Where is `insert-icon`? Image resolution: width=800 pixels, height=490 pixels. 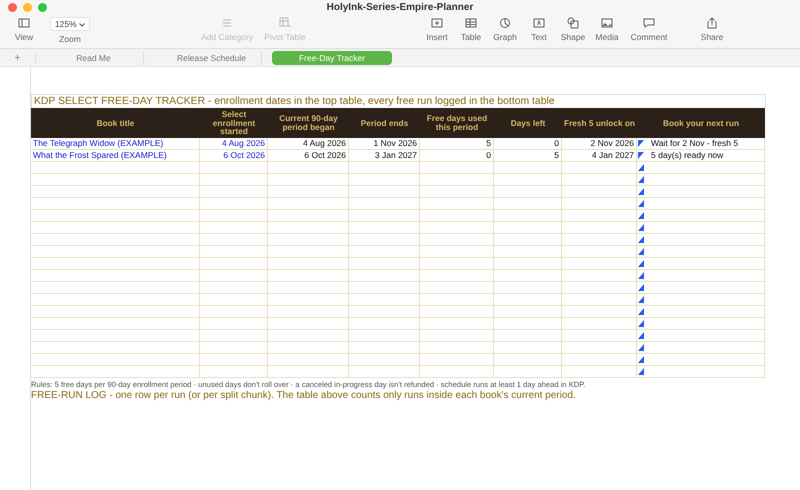 insert-icon is located at coordinates (437, 23).